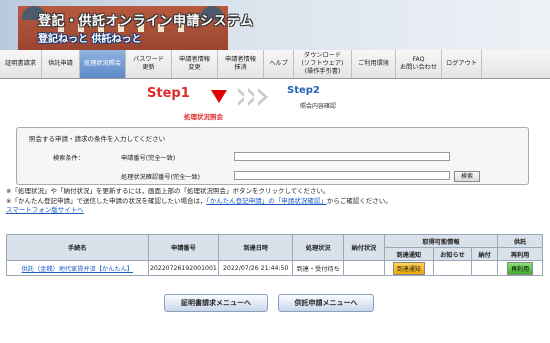 Image resolution: width=550 pixels, height=343 pixels. I want to click on nav-label: ログアウト, so click(461, 63).